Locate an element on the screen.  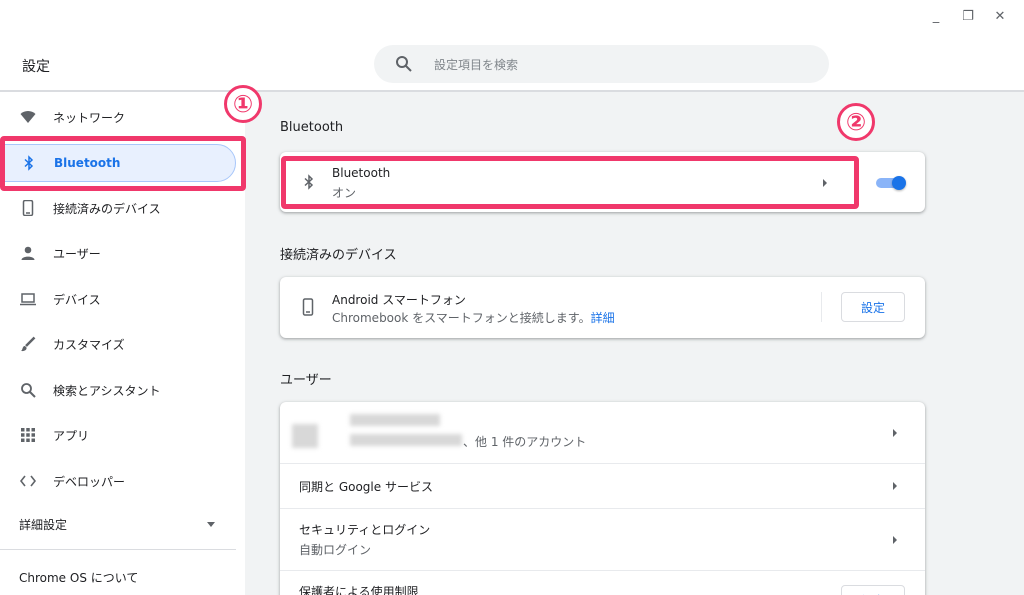
person-icon is located at coordinates (28, 253).